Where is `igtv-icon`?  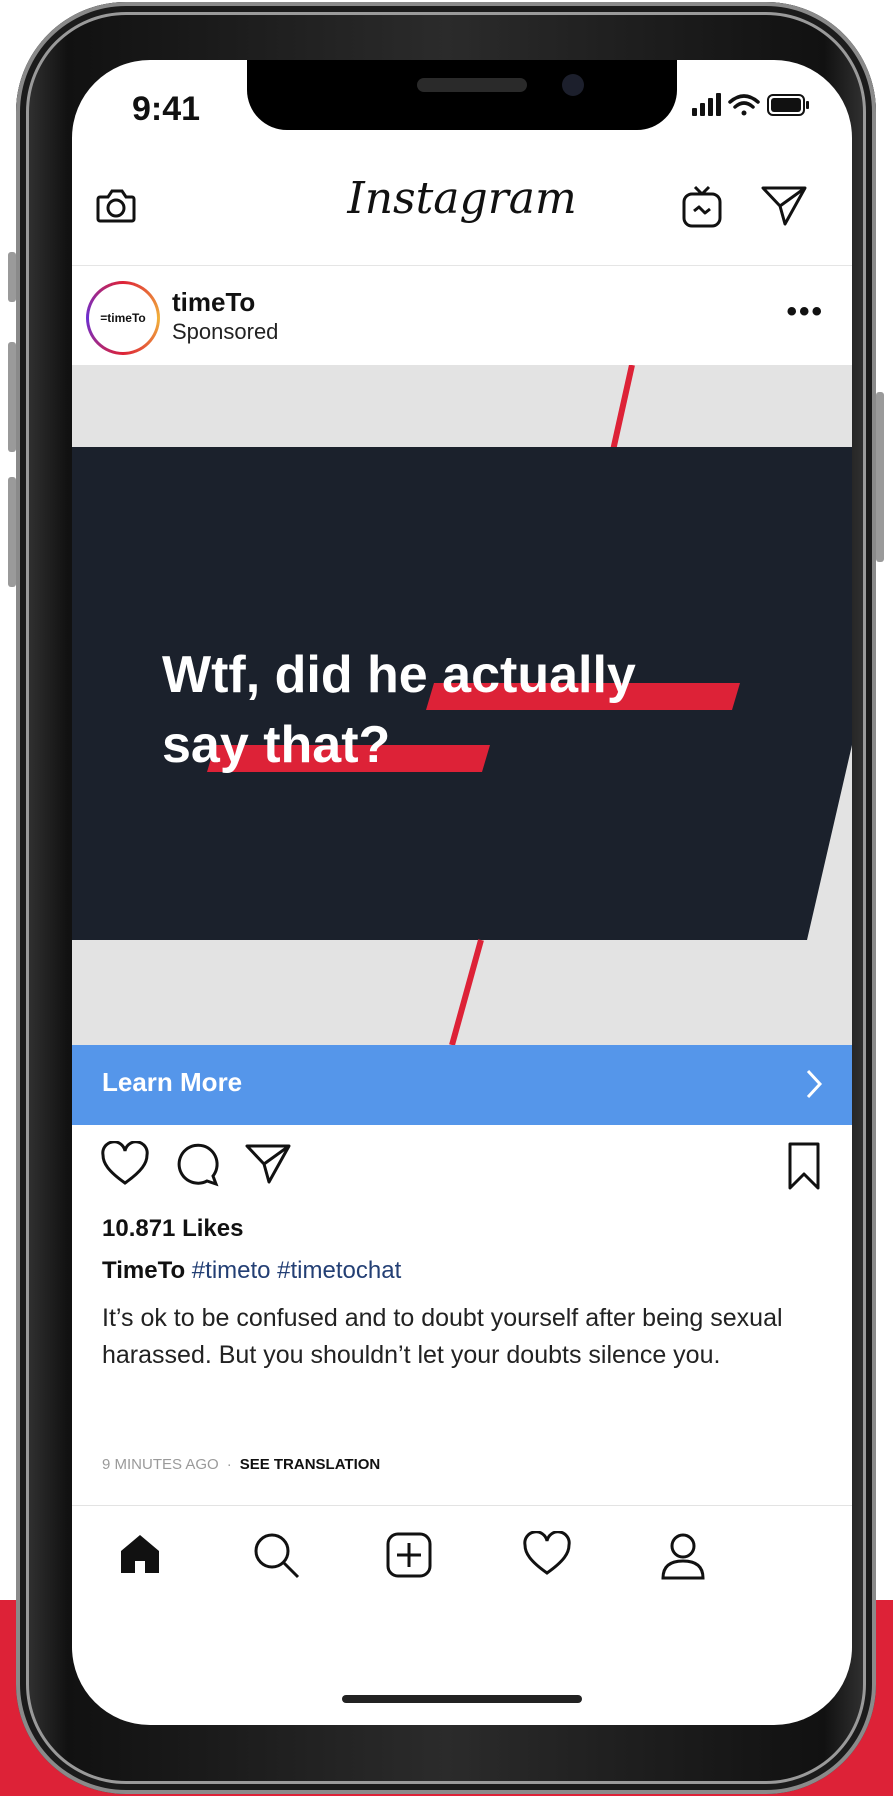
igtv-icon is located at coordinates (702, 209).